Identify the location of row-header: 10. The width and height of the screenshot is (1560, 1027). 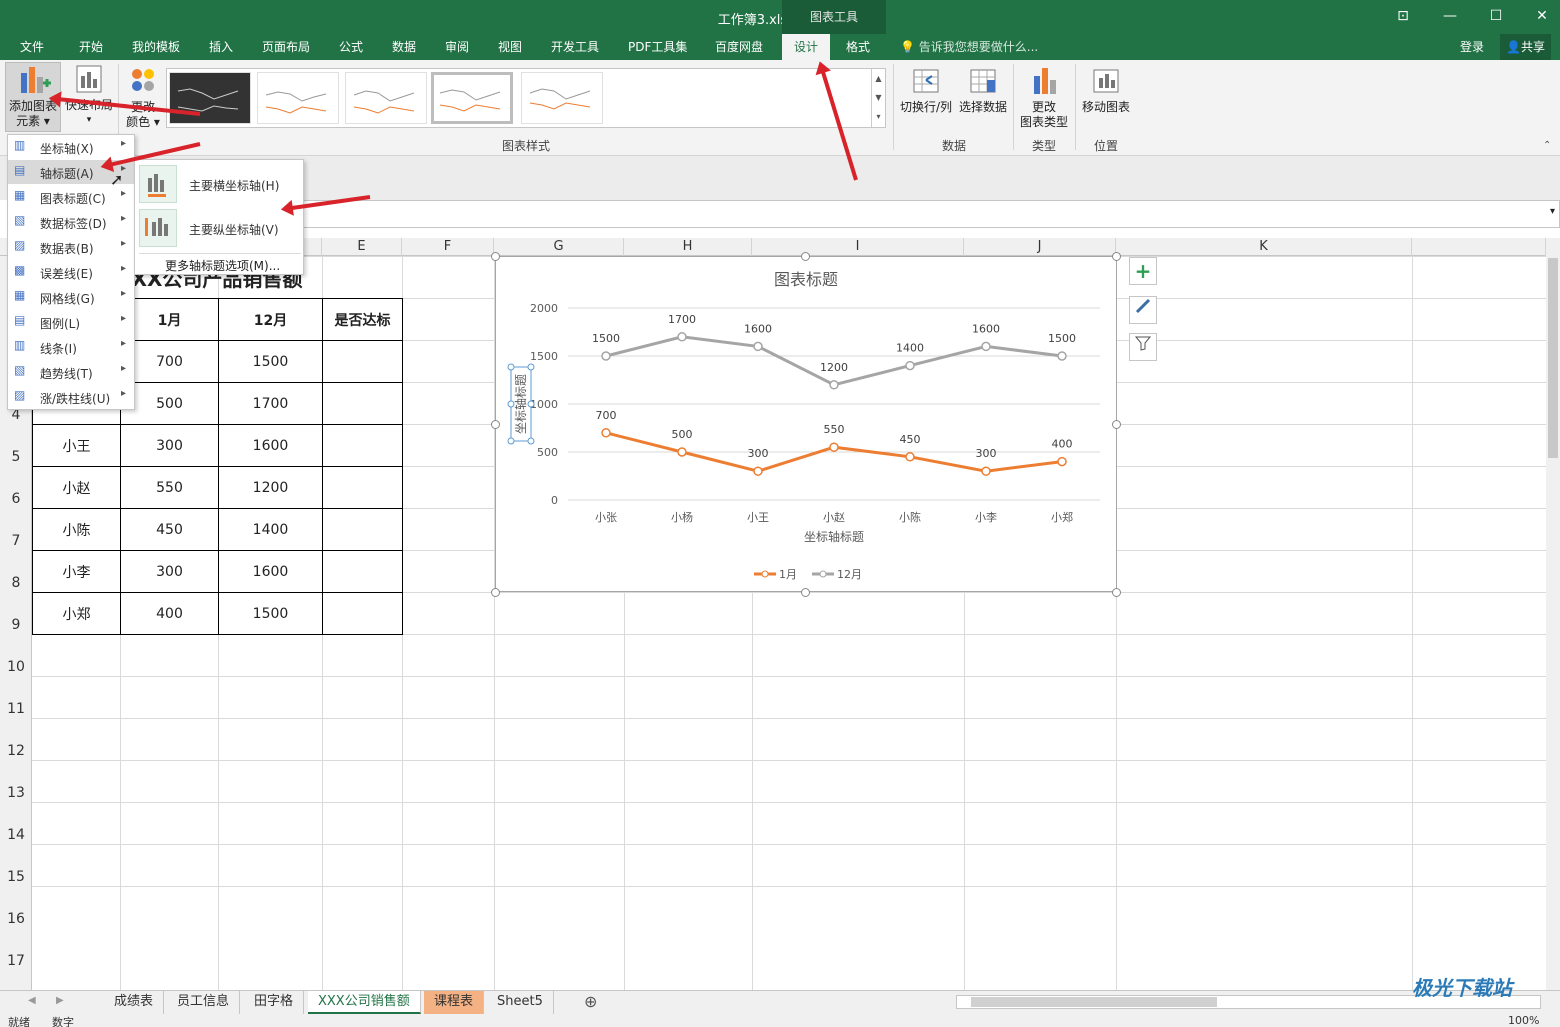
(16, 667).